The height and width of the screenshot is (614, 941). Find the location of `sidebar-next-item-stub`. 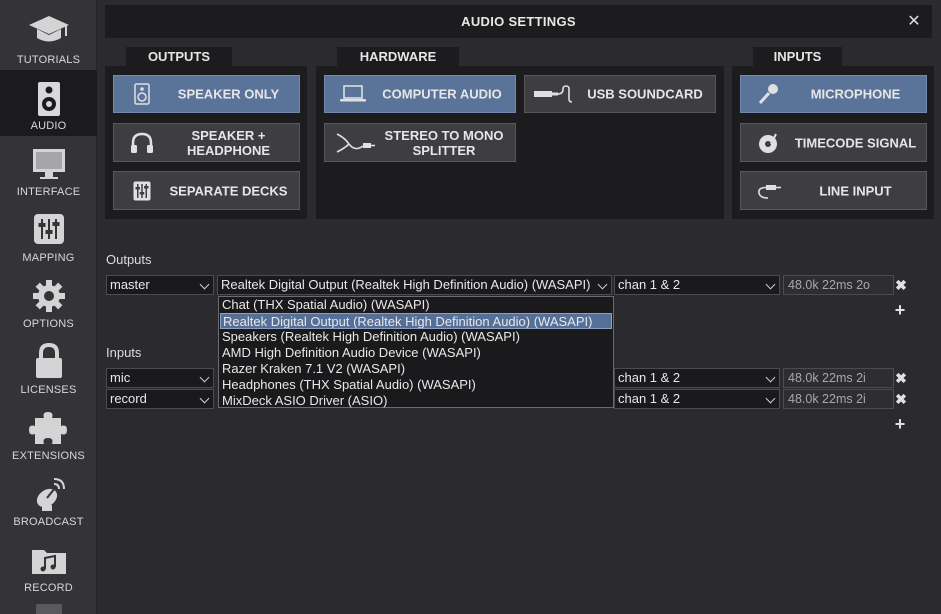

sidebar-next-item-stub is located at coordinates (49, 609).